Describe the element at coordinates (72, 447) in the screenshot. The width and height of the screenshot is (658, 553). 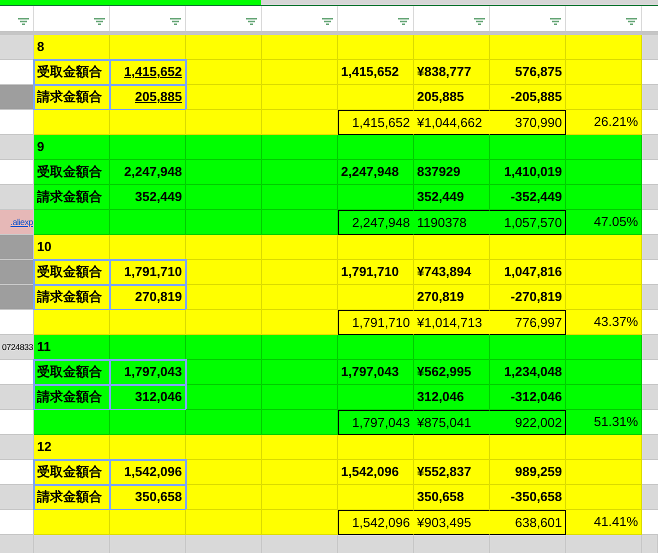
I see `table-cell: 12` at that location.